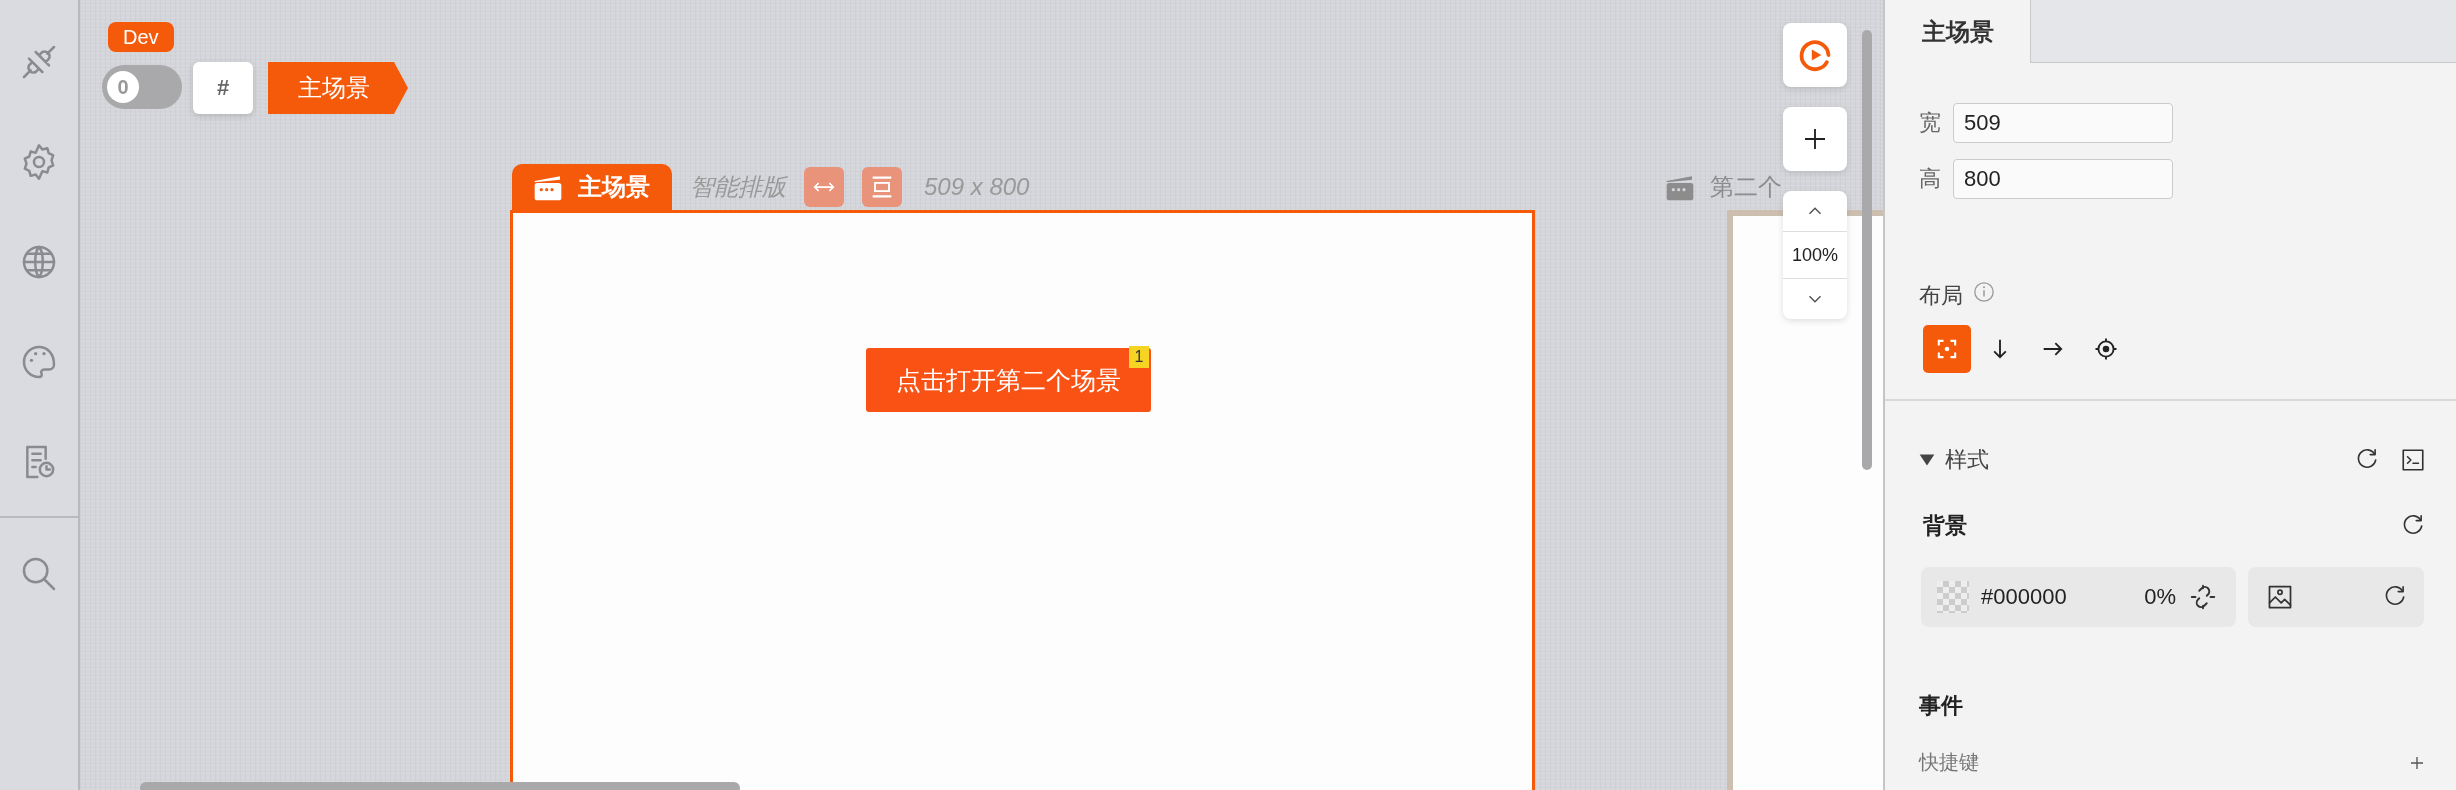 This screenshot has height=790, width=2456. What do you see at coordinates (1967, 460) in the screenshot?
I see `section-title: 样式` at bounding box center [1967, 460].